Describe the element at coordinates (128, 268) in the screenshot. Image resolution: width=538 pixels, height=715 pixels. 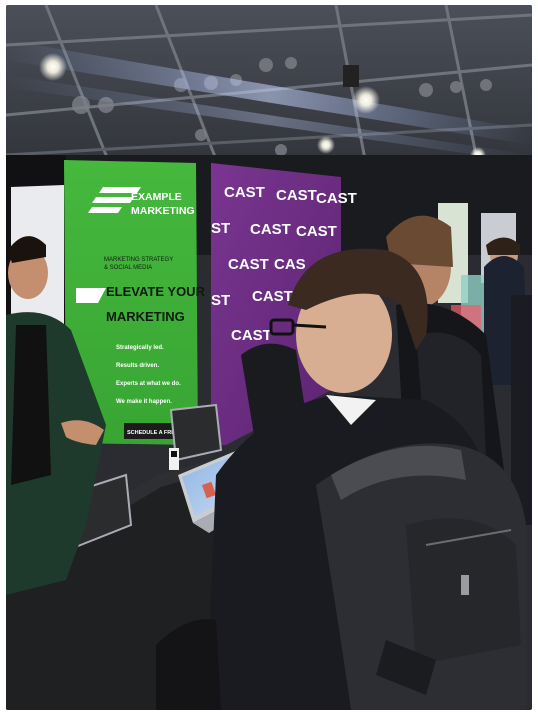
I see `tagline: & SOCIAL MEDIA` at that location.